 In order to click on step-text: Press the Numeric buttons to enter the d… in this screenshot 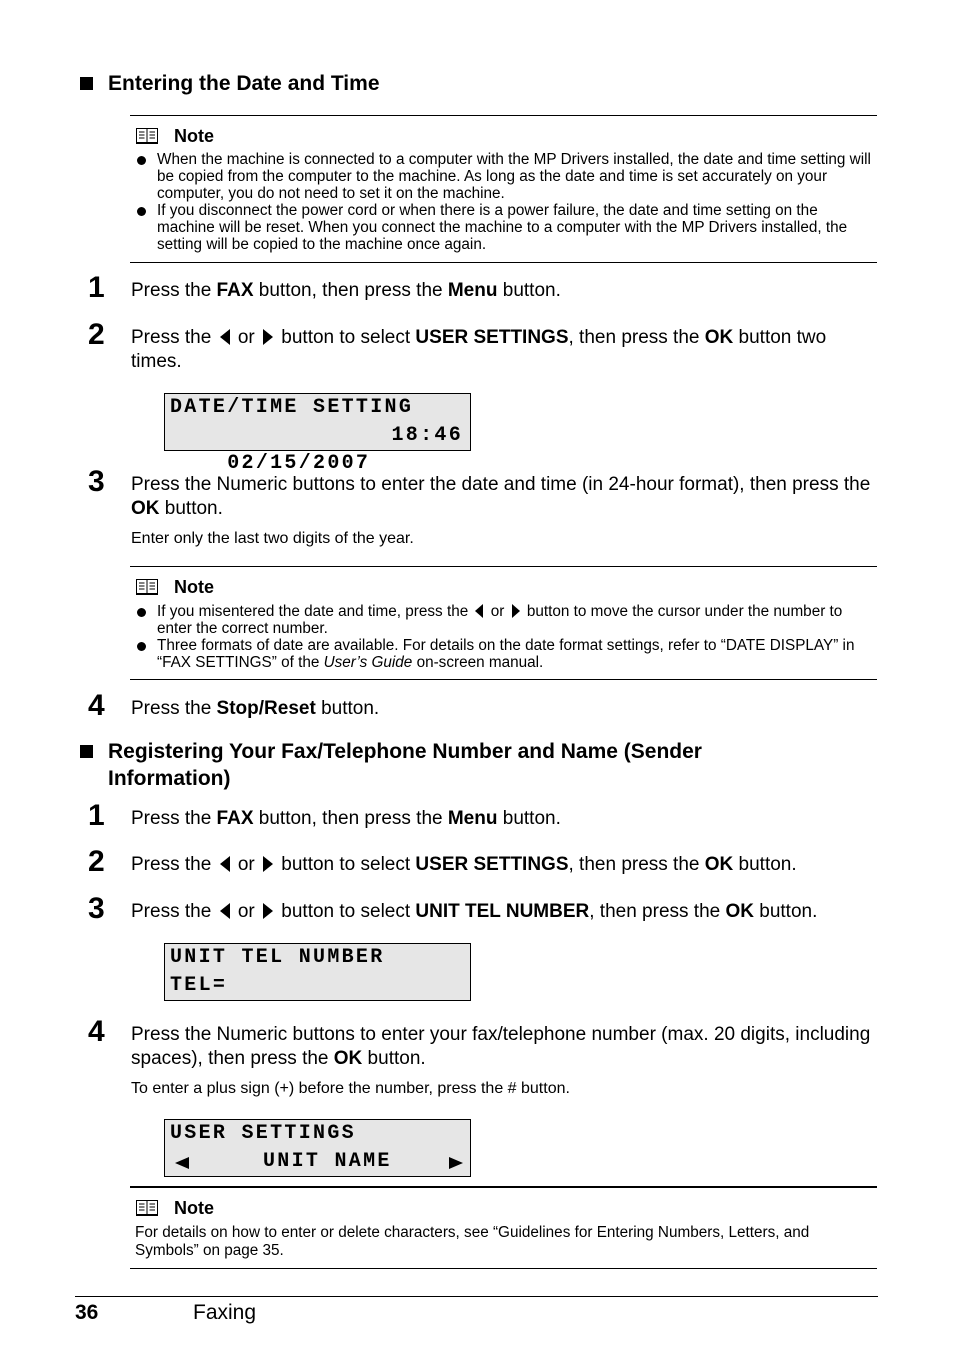, I will do `click(505, 497)`.